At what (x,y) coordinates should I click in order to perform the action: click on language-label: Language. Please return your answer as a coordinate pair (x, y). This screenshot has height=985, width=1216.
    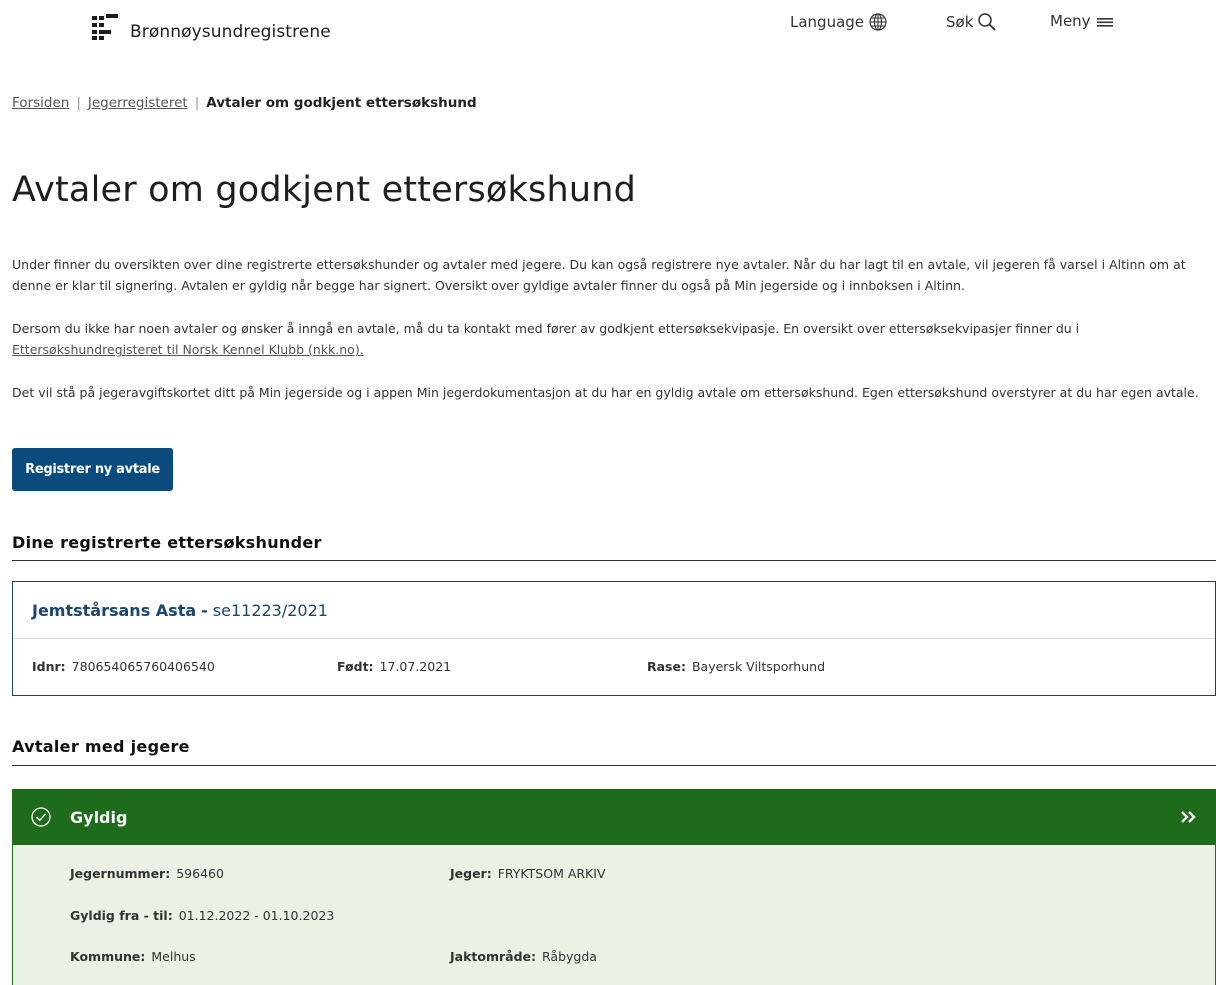
    Looking at the image, I should click on (827, 22).